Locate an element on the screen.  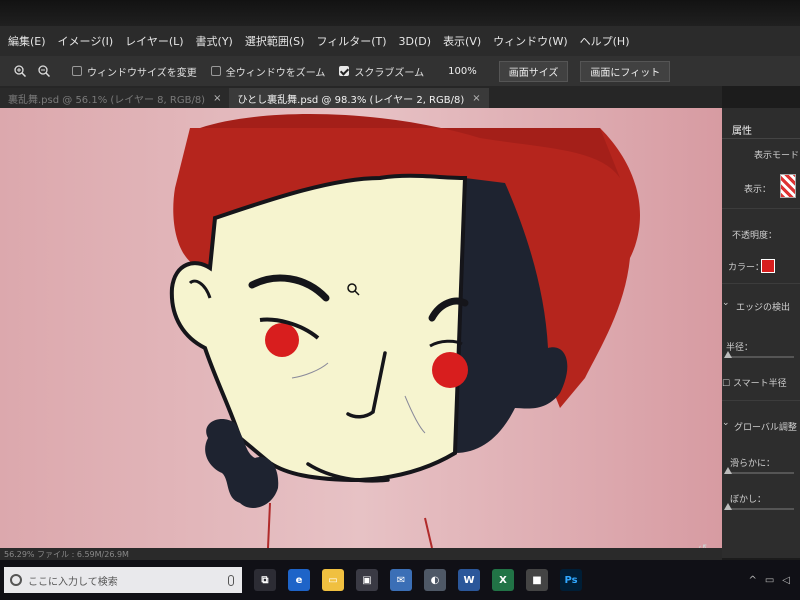
microphone-icon is located at coordinates (231, 580).